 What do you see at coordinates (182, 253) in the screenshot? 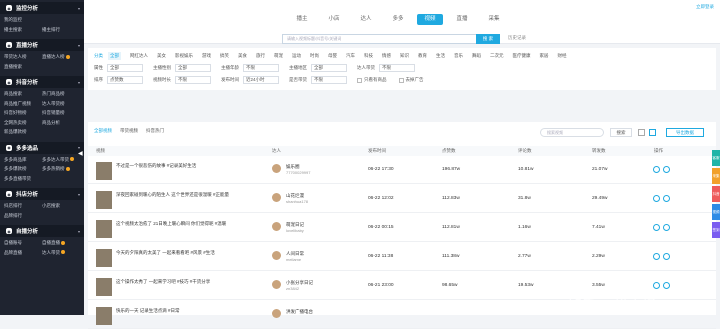
I see `video-title: 今天的夕阳真的太美了 一起来看看吧 #风景 #生活` at bounding box center [182, 253].